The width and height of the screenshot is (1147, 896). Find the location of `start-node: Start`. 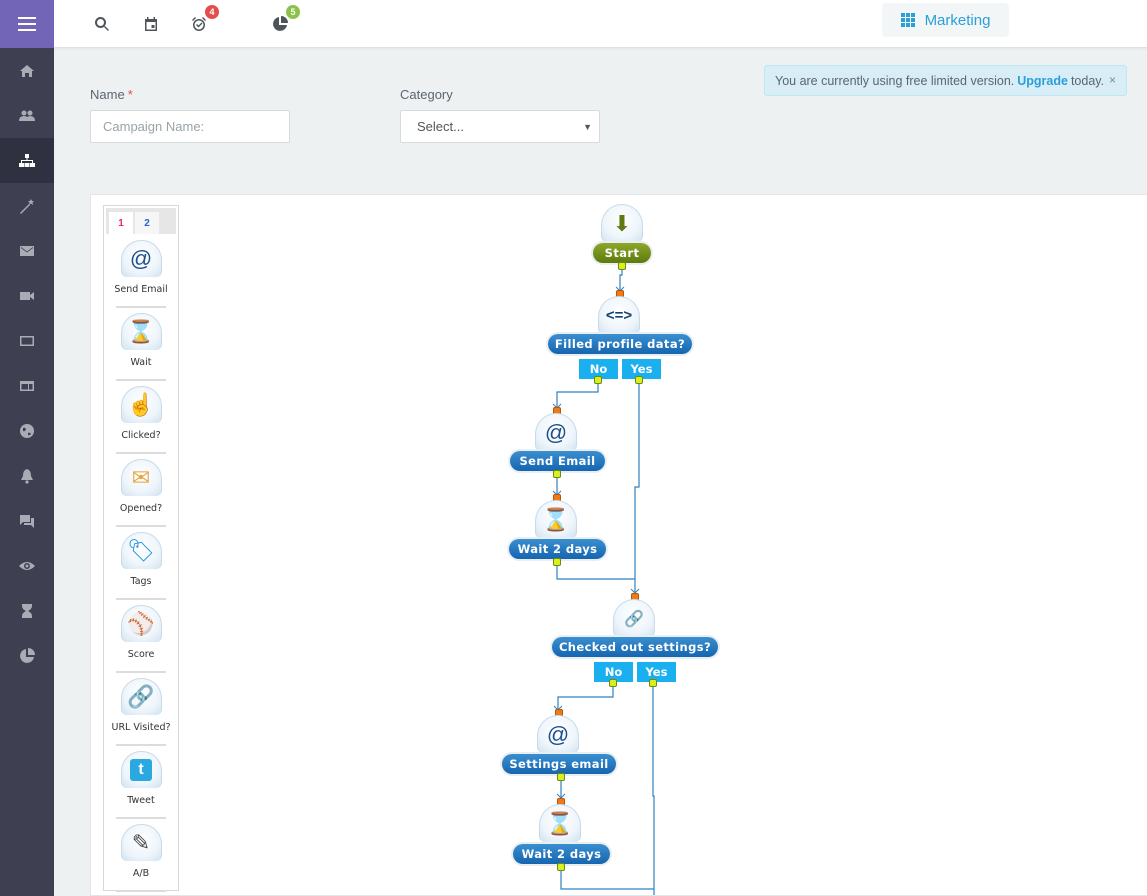

start-node: Start is located at coordinates (622, 253).